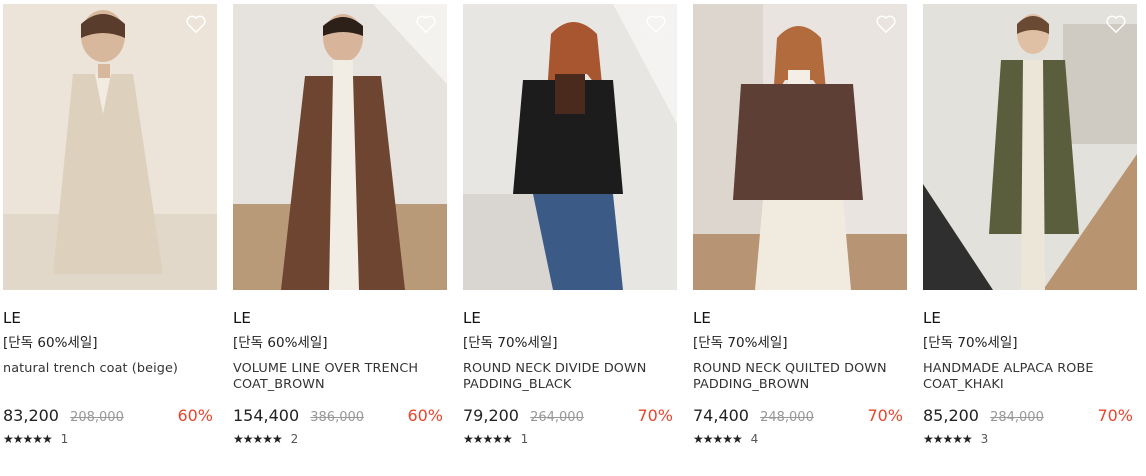  Describe the element at coordinates (340, 439) in the screenshot. I see `rating-row: ★★★★★ 2` at that location.